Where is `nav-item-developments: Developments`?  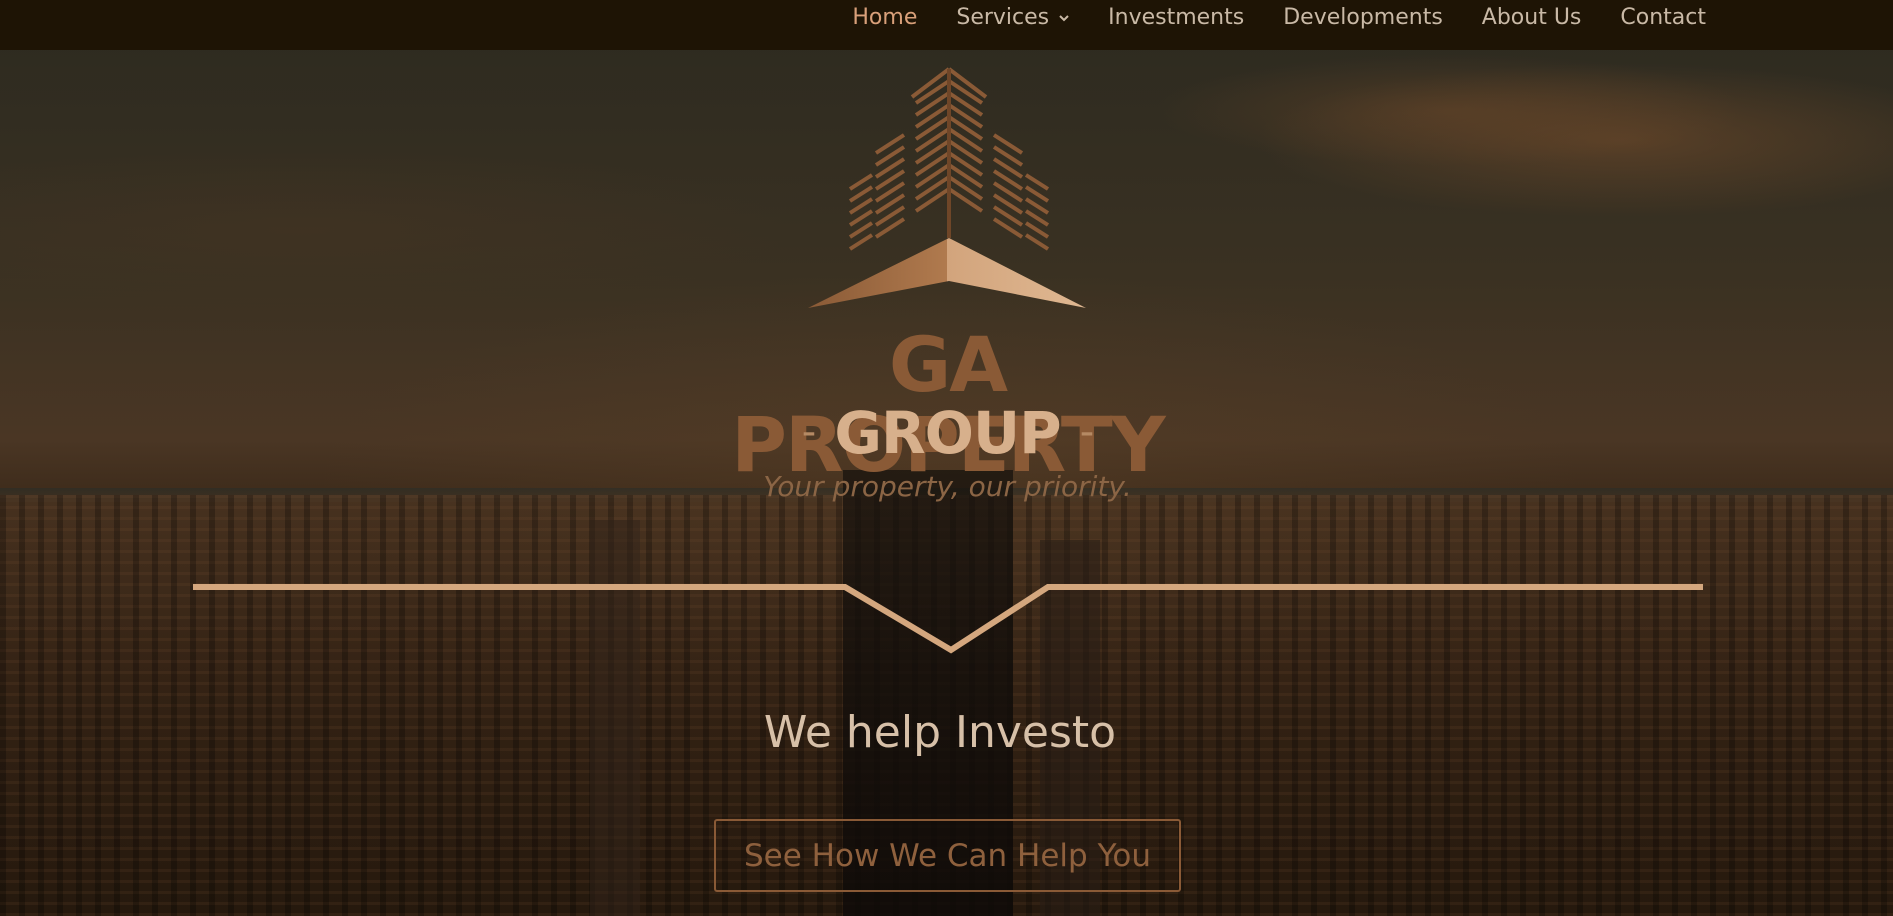
nav-item-developments: Developments is located at coordinates (1363, 17).